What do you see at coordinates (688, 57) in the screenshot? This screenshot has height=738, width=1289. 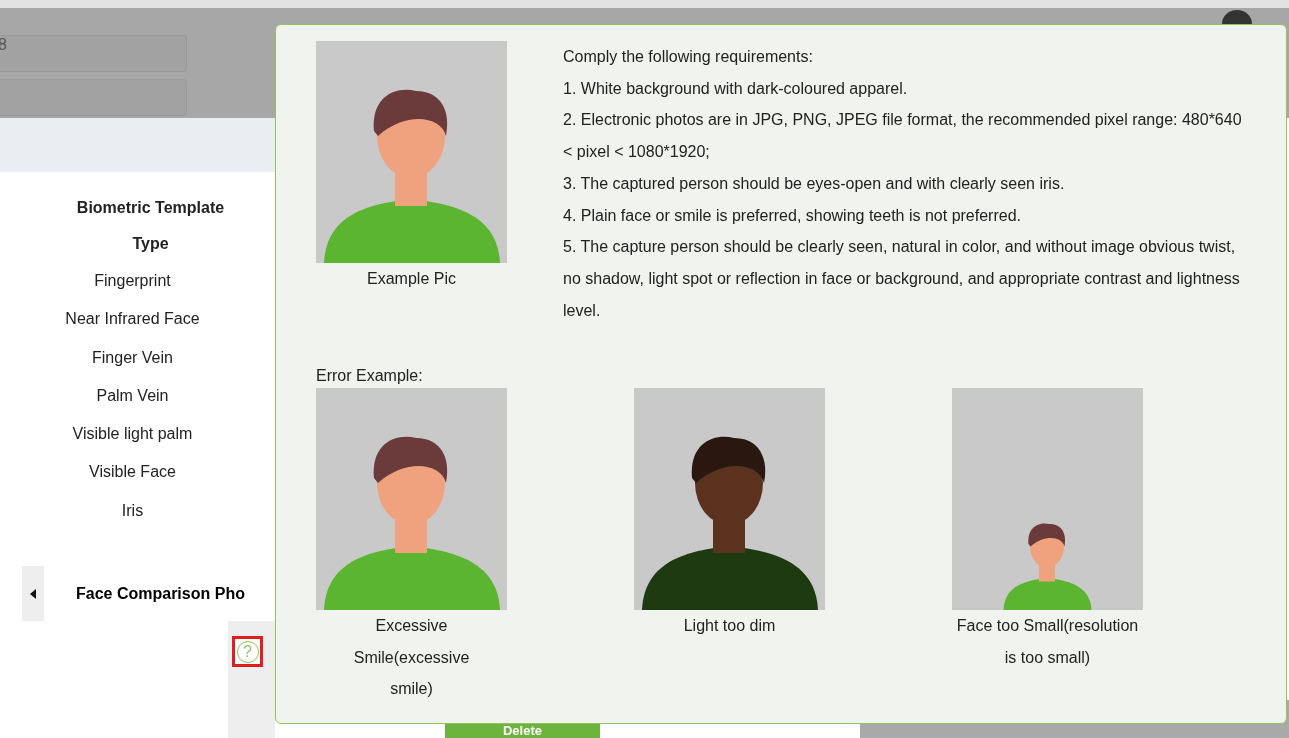 I see `requirement-text: Comply the following requirements:` at bounding box center [688, 57].